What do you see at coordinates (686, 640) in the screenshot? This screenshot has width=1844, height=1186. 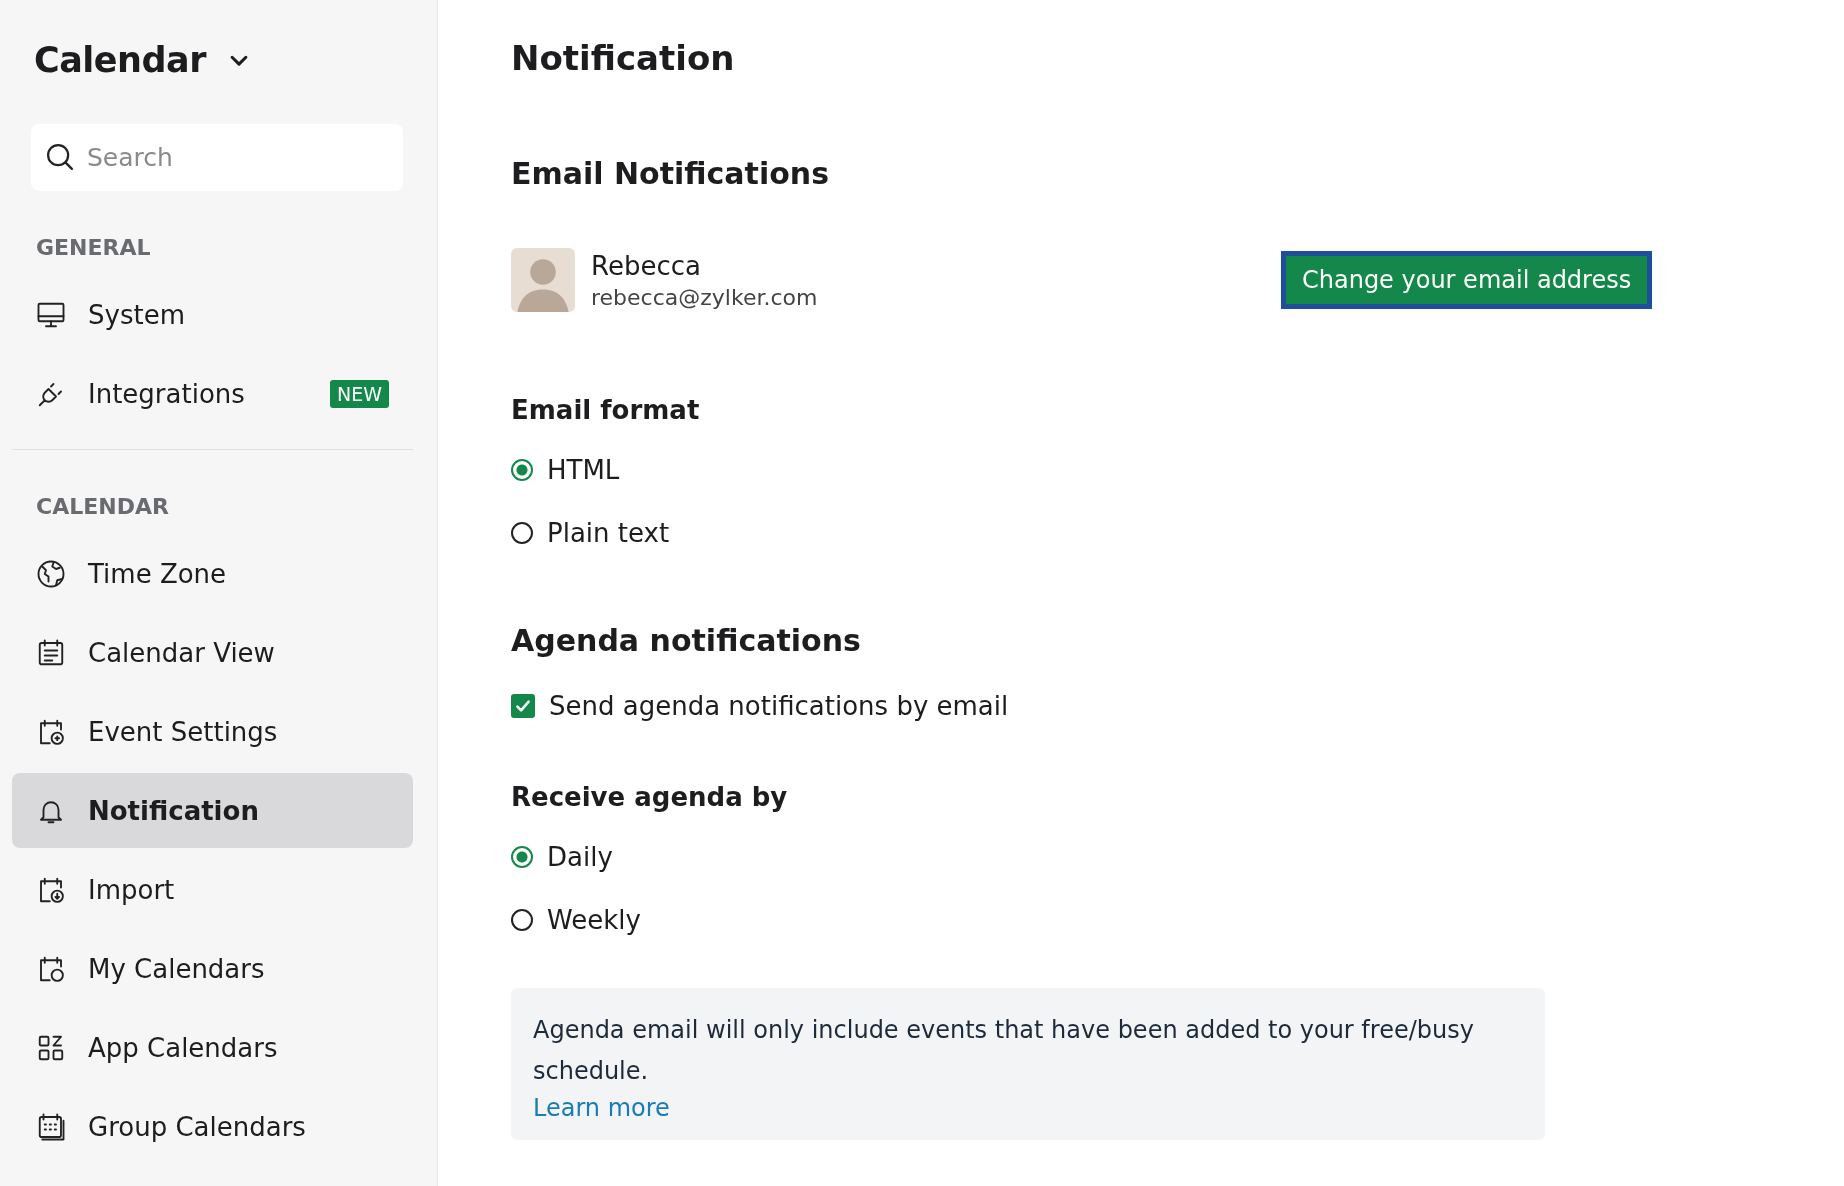 I see `section-heading: Agenda notifications` at bounding box center [686, 640].